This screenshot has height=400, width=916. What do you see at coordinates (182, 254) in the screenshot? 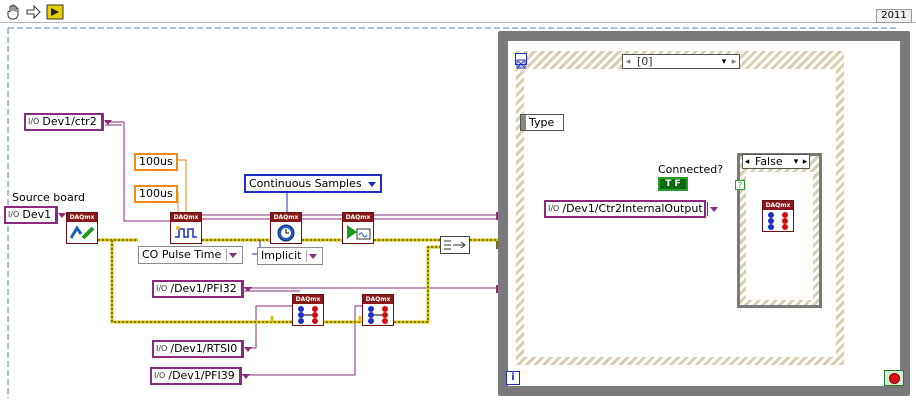
I see `co-pulse-time-label: CO Pulse Time` at bounding box center [182, 254].